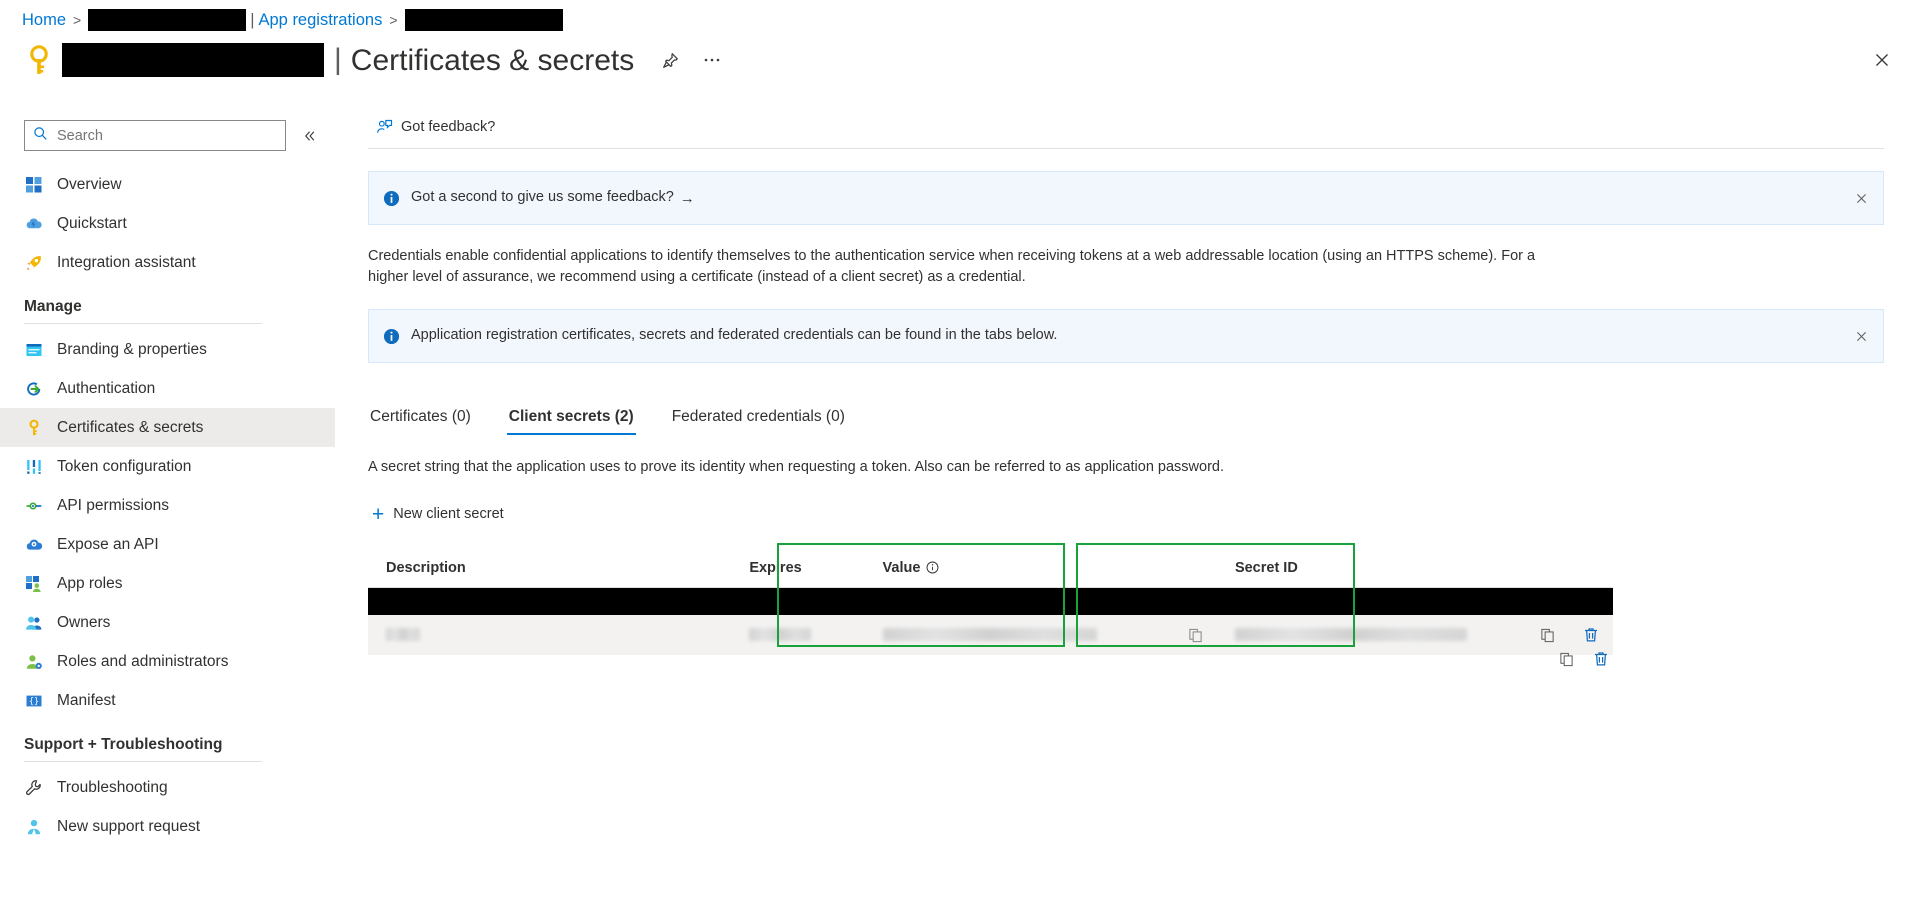 The width and height of the screenshot is (1920, 922). Describe the element at coordinates (167, 622) in the screenshot. I see `sidebar-item-owners: Owners` at that location.